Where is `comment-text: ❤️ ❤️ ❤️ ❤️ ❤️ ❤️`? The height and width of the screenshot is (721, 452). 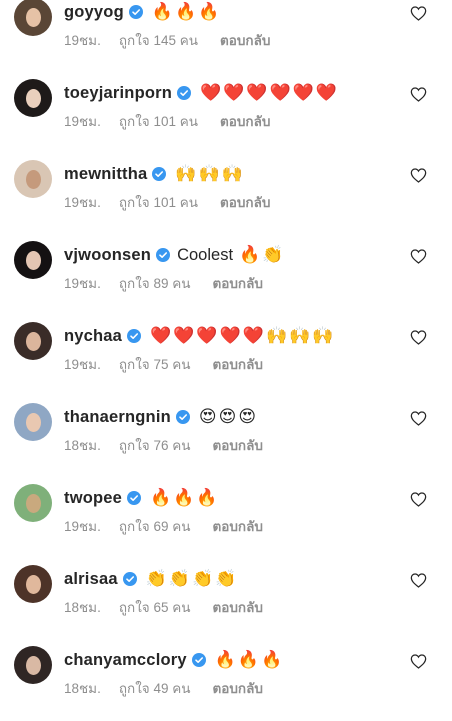 comment-text: ❤️ ❤️ ❤️ ❤️ ❤️ ❤️ is located at coordinates (267, 93).